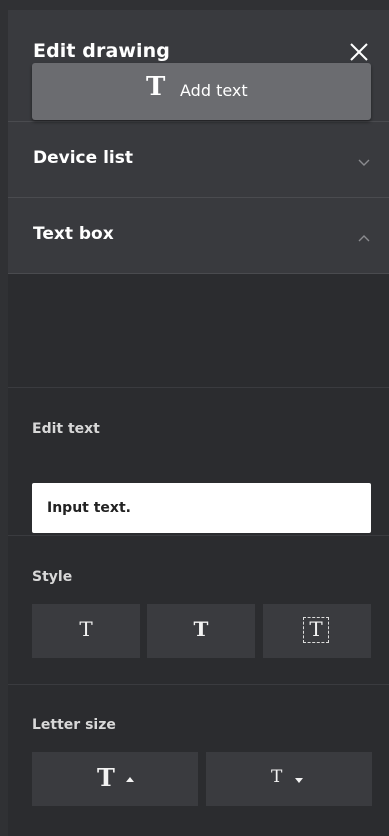  Describe the element at coordinates (73, 234) in the screenshot. I see `accordion-label: Text box` at that location.